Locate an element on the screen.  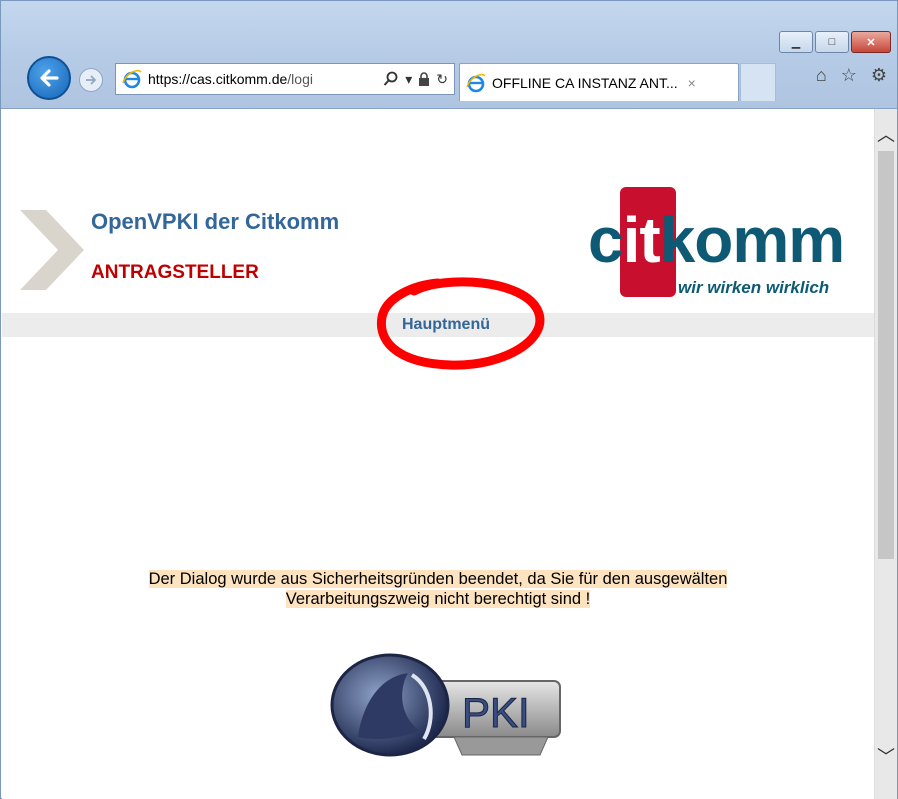
search-icon is located at coordinates (391, 79).